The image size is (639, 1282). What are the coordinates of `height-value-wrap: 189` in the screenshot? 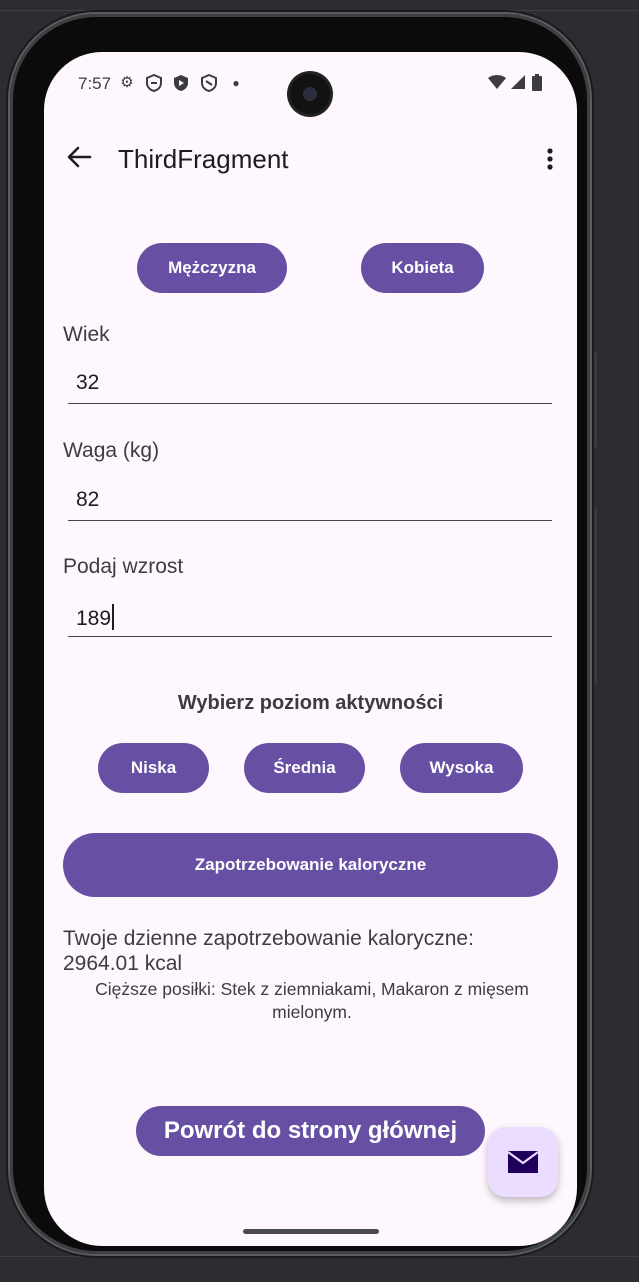 It's located at (95, 617).